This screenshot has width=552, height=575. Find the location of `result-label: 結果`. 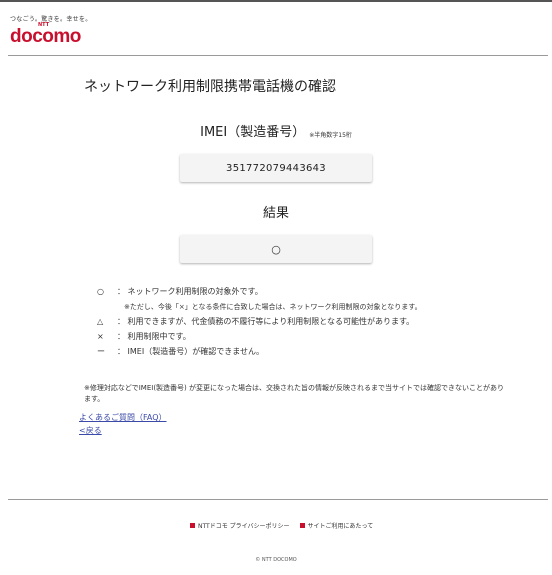

result-label: 結果 is located at coordinates (275, 213).